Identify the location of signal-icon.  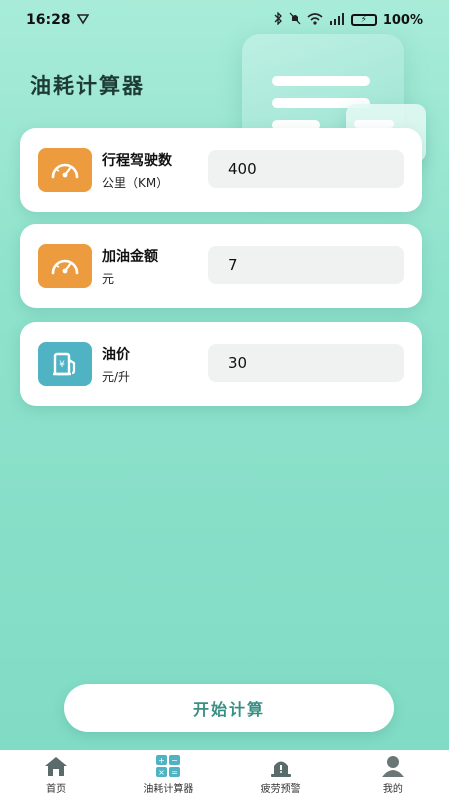
(337, 20).